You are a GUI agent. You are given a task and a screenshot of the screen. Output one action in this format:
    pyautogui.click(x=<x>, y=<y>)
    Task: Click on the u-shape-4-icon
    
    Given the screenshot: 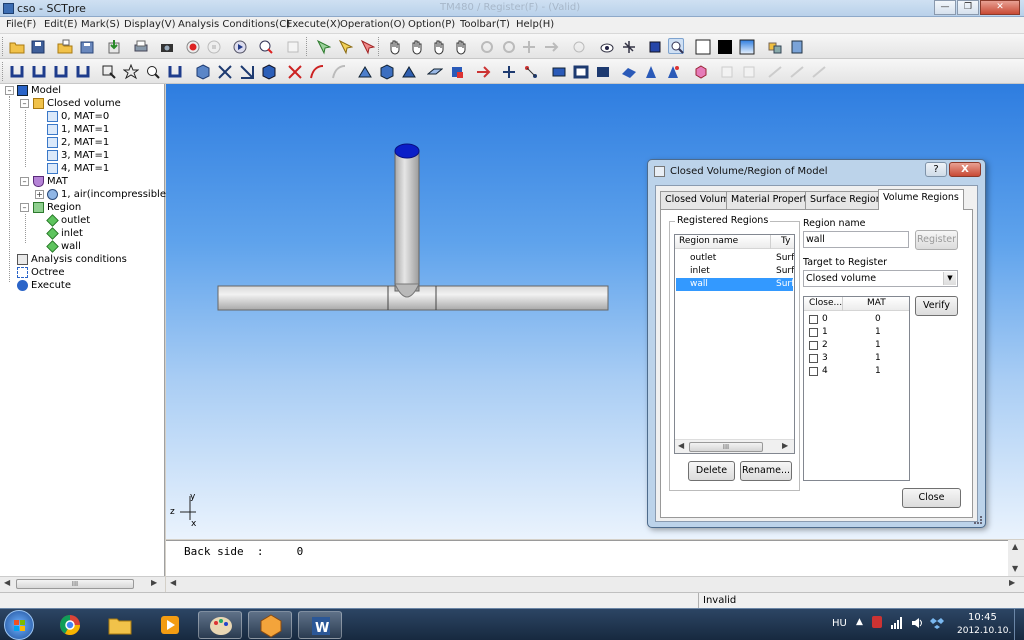 What is the action you would take?
    pyautogui.click(x=82, y=71)
    